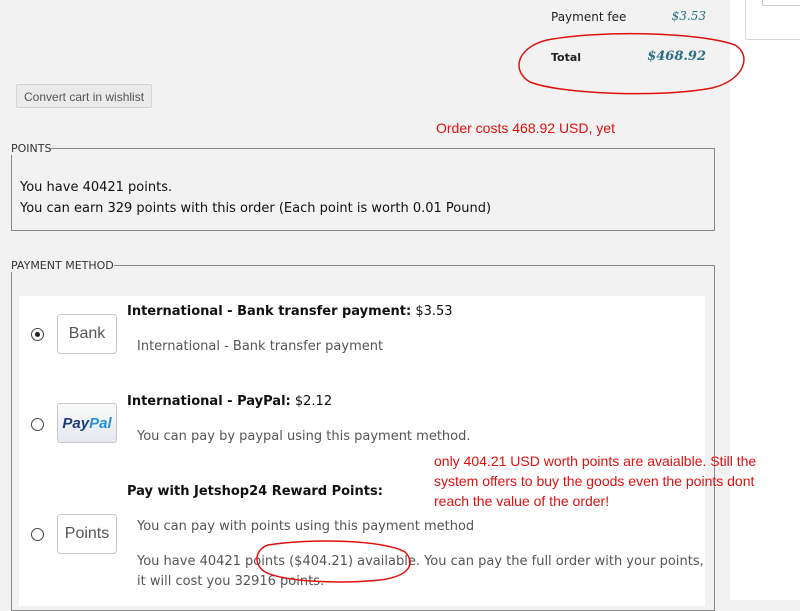 This screenshot has height=611, width=800. What do you see at coordinates (87, 334) in the screenshot?
I see `bank-logo-icon: Bank` at bounding box center [87, 334].